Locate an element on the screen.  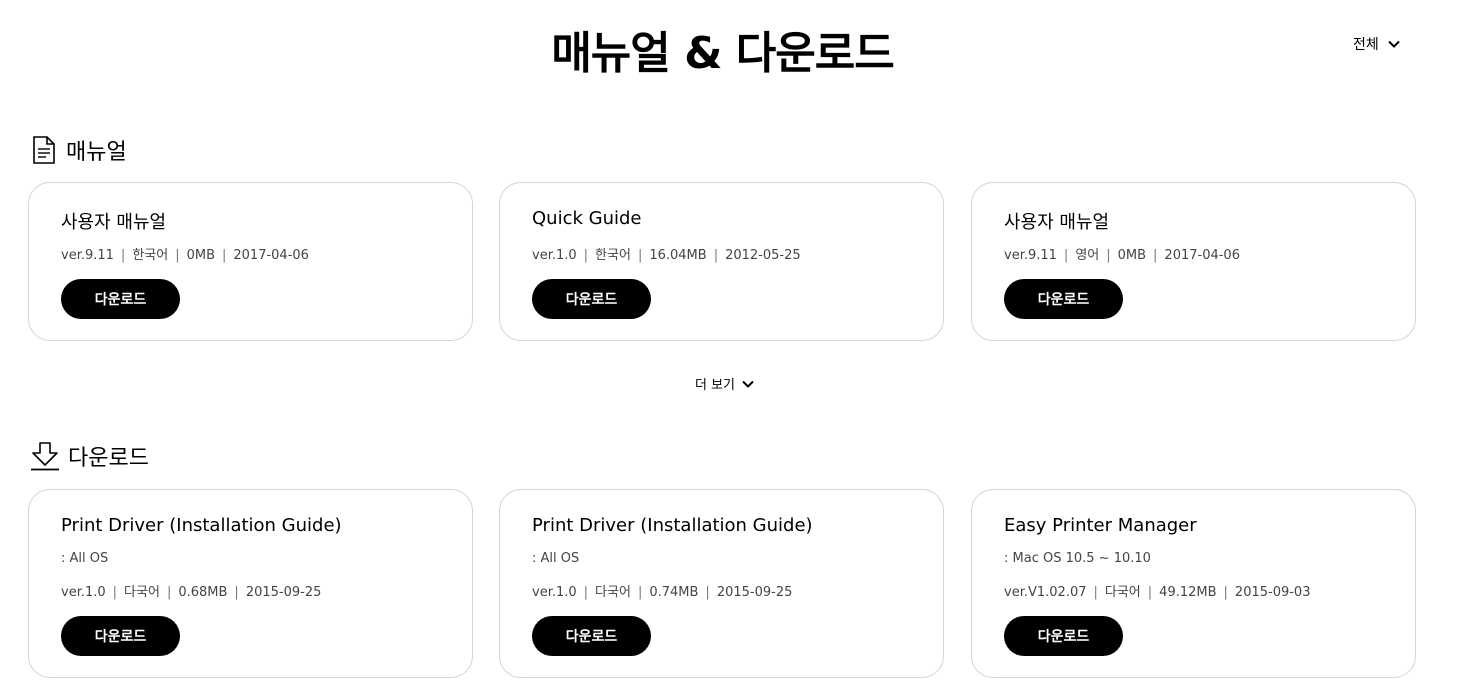
more-button: 더 보기 is located at coordinates (725, 383).